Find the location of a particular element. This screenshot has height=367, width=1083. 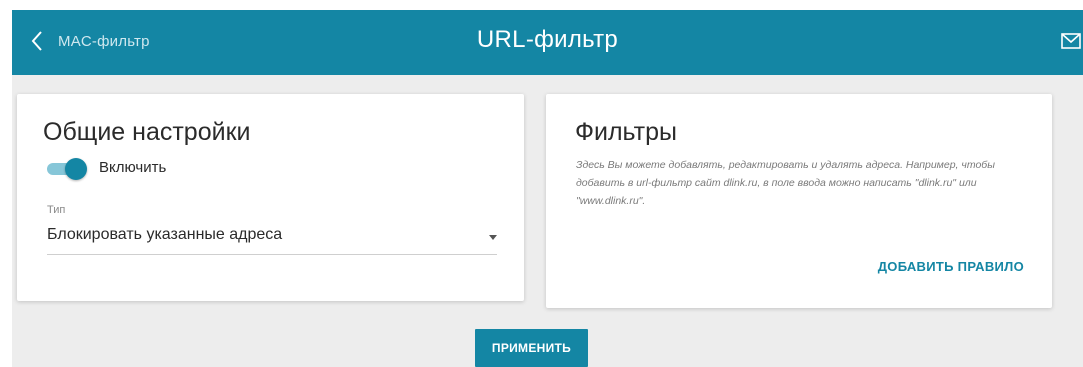

enable-toggle is located at coordinates (67, 169).